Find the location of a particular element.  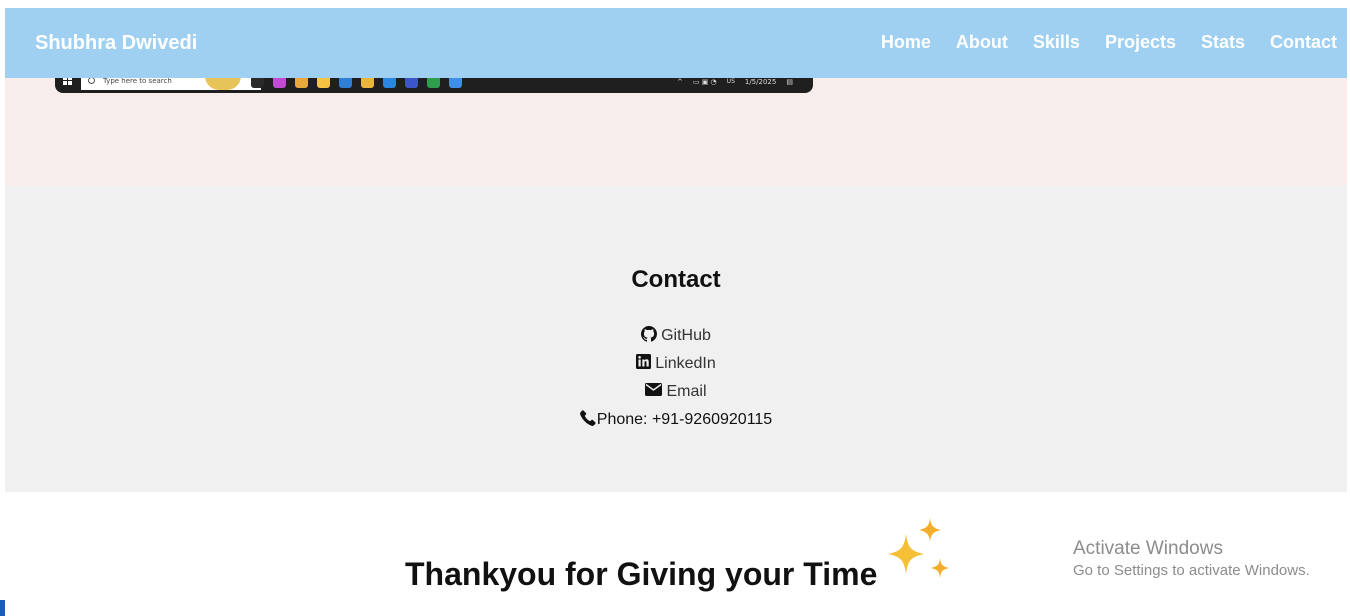

contact-email-link: Email is located at coordinates (676, 392).